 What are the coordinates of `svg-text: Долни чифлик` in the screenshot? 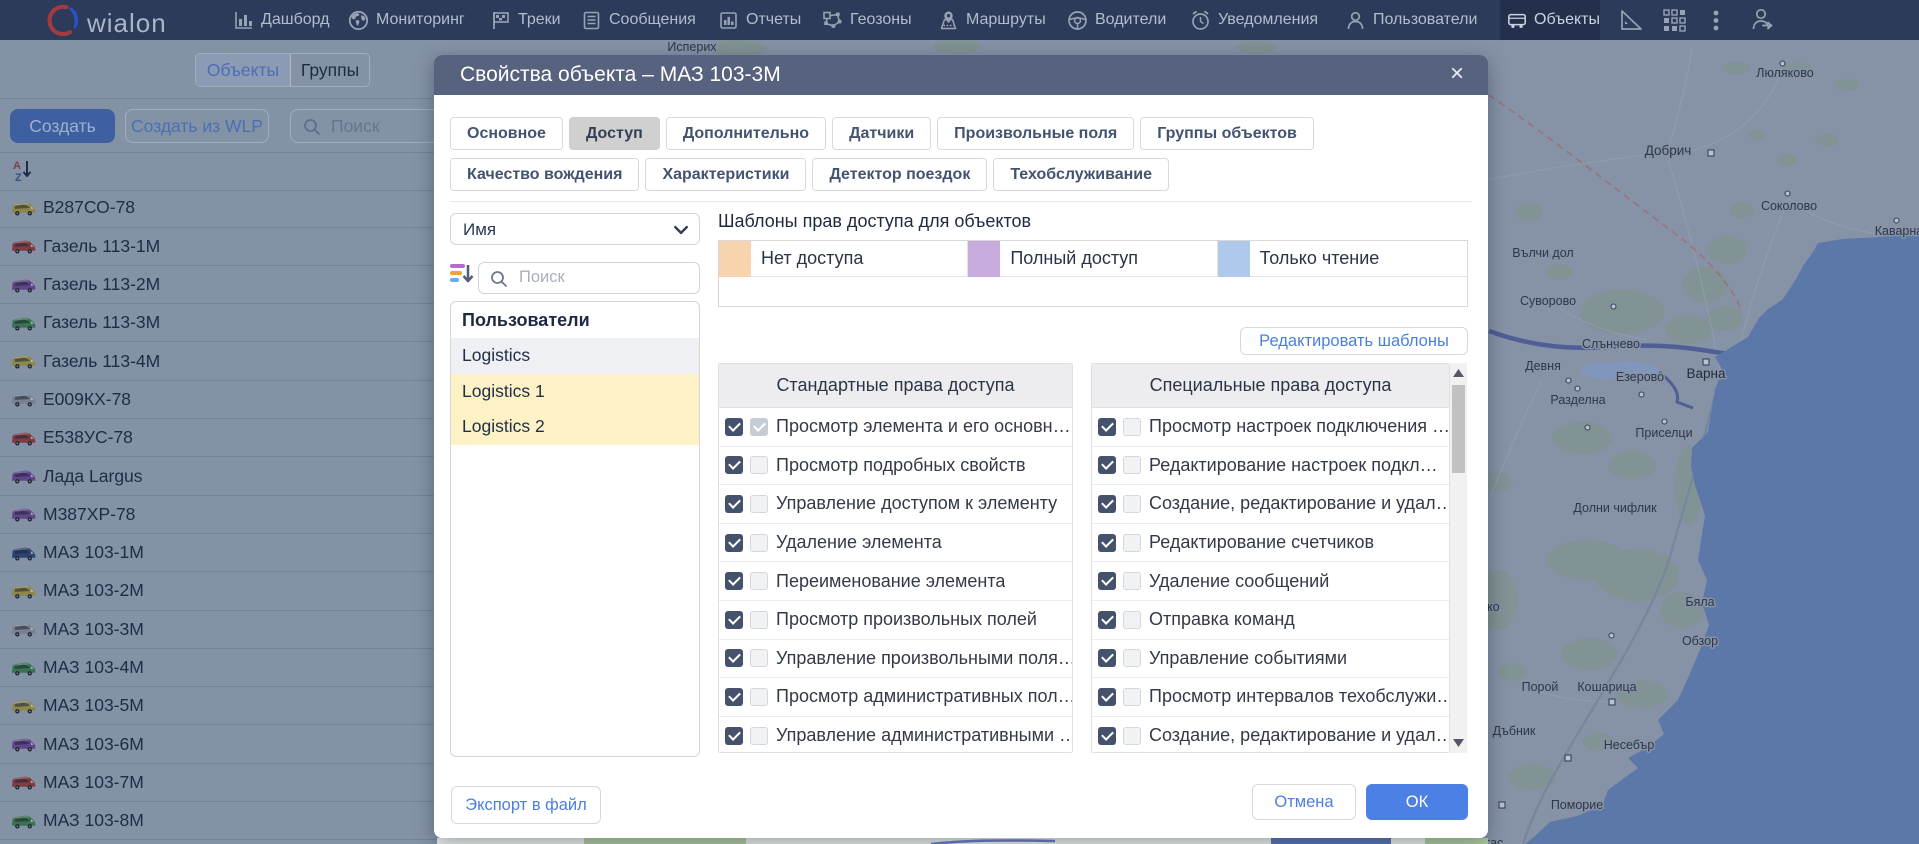 It's located at (1615, 508).